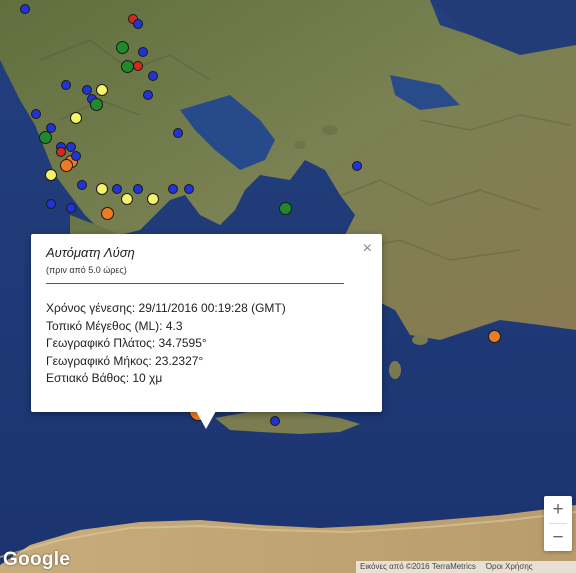  What do you see at coordinates (418, 566) in the screenshot?
I see `imagery-credit: Εικόνες από ©2016 TerraMetrics` at bounding box center [418, 566].